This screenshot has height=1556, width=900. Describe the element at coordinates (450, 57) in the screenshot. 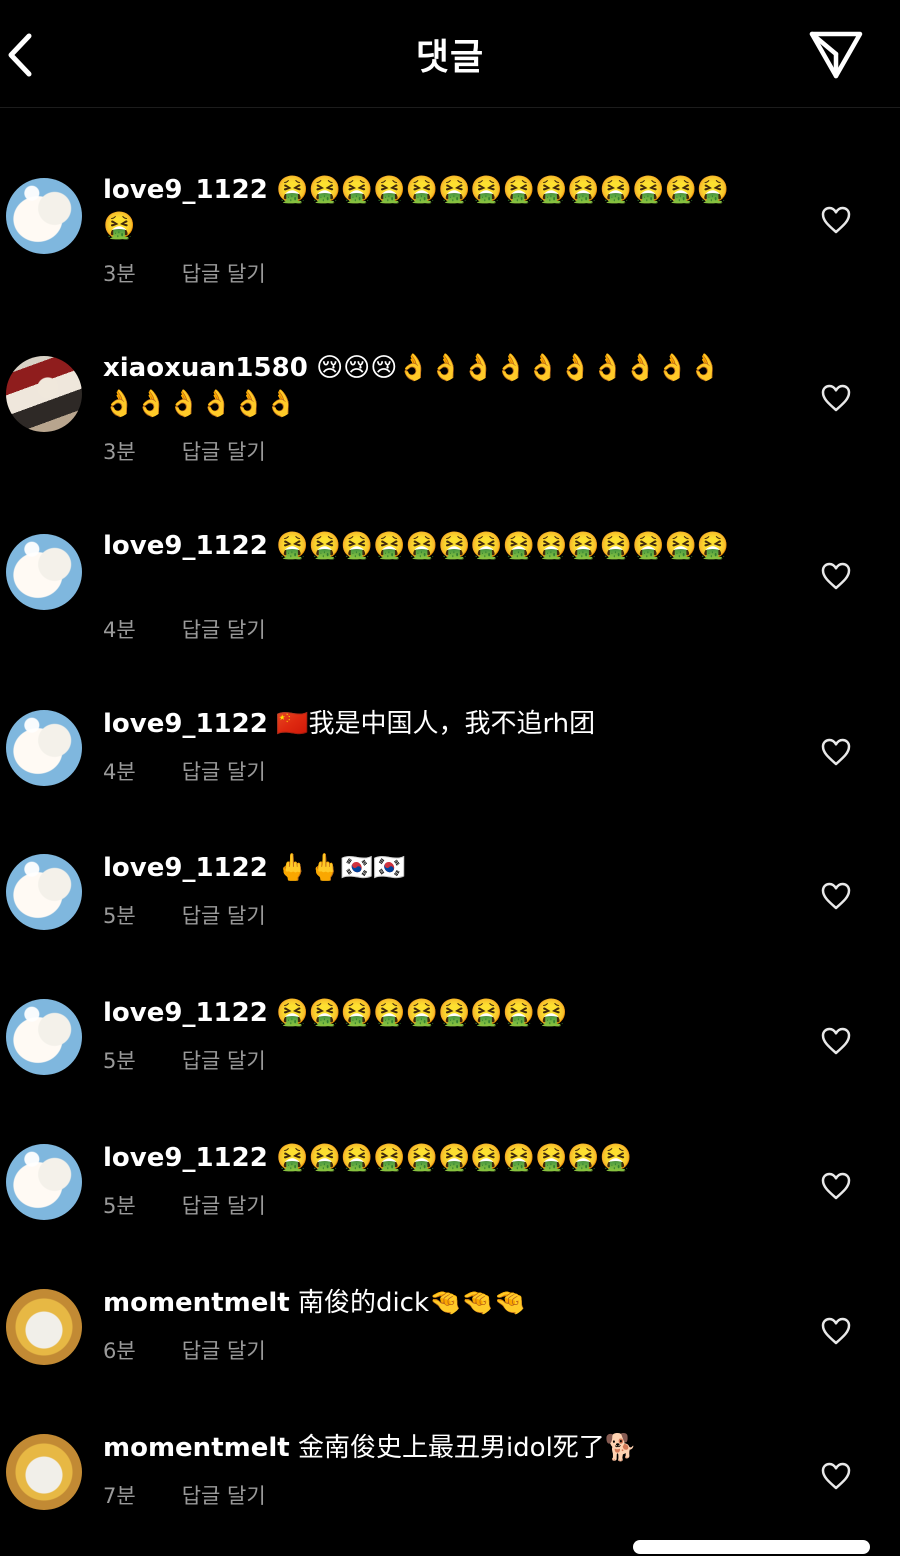

I see `page-title: 댓글` at that location.